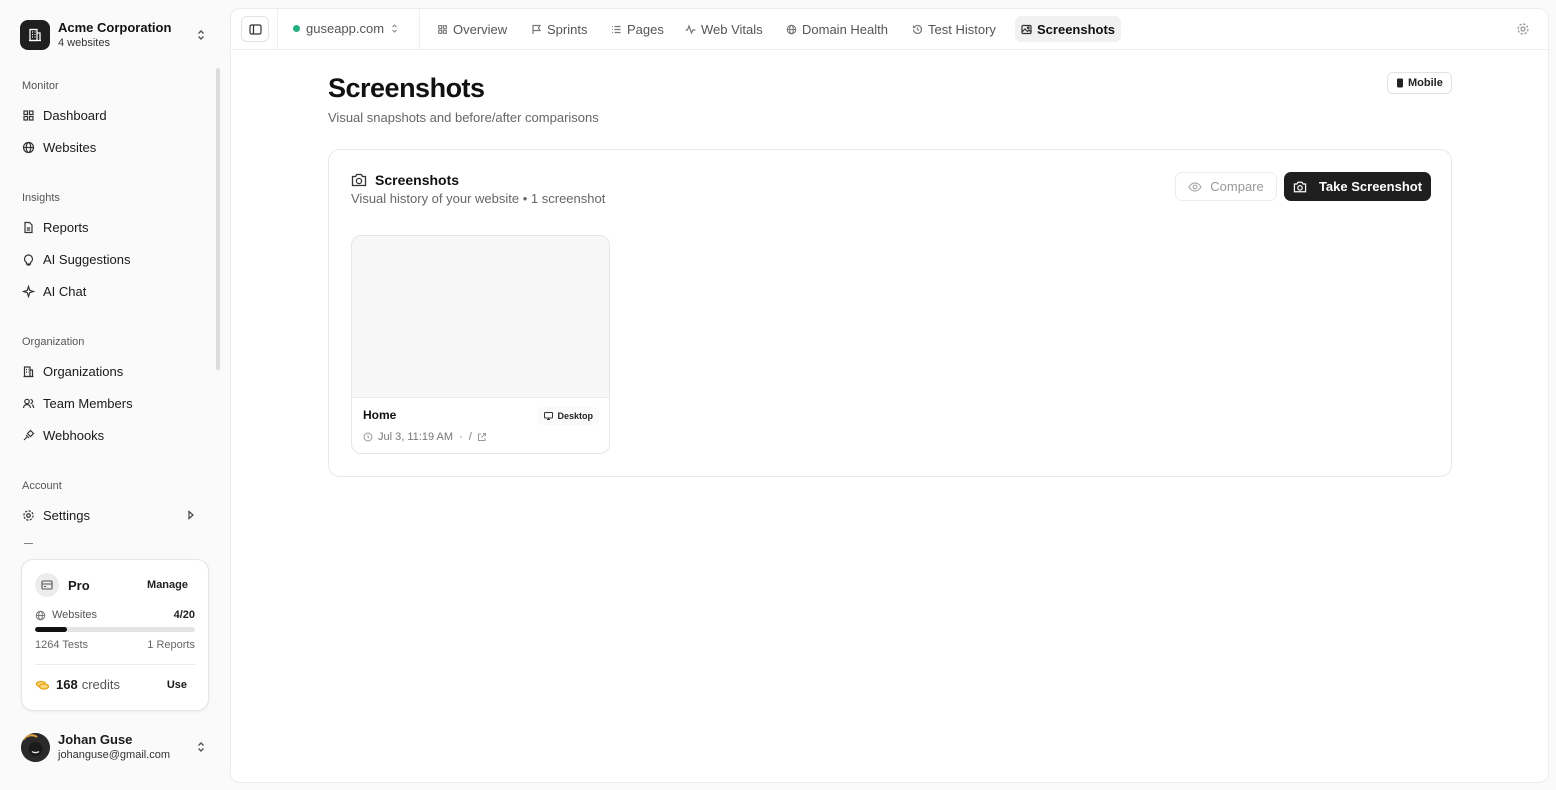 The width and height of the screenshot is (1556, 790). Describe the element at coordinates (75, 115) in the screenshot. I see `sidebar-item-label: Dashboard` at that location.